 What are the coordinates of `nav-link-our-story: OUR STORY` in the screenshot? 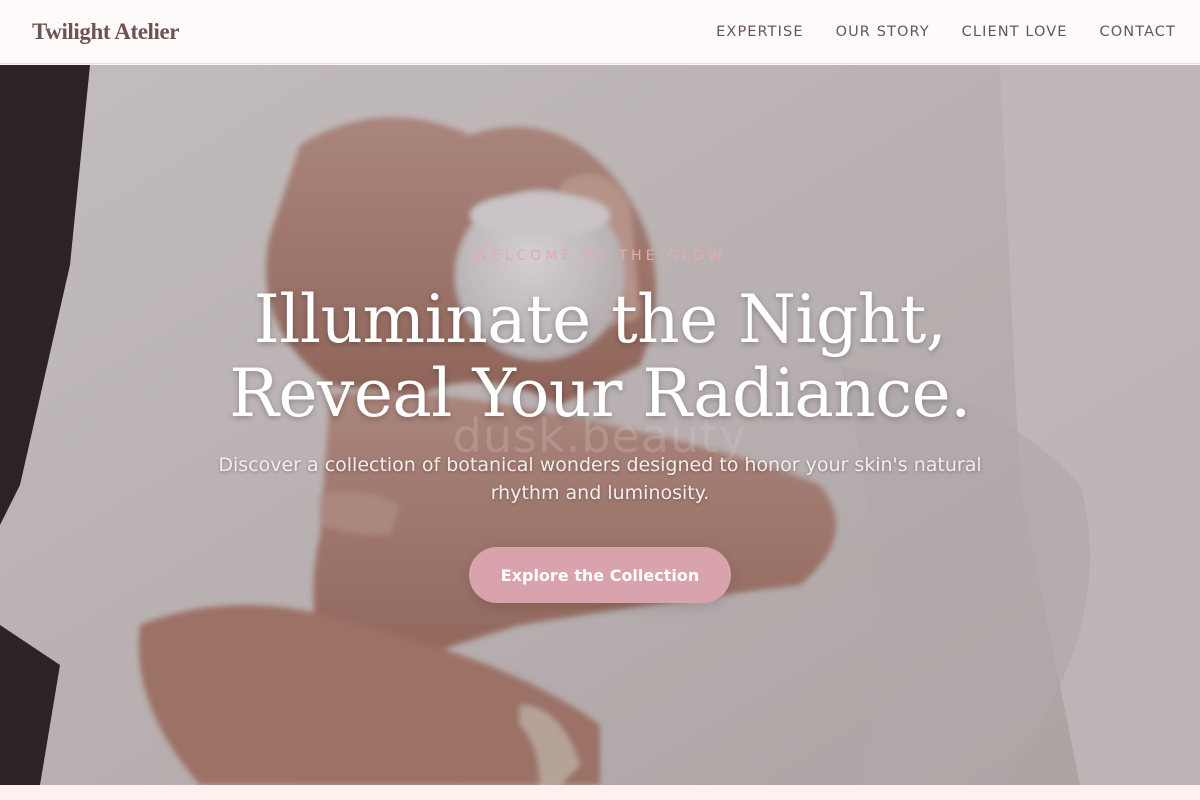 It's located at (883, 32).